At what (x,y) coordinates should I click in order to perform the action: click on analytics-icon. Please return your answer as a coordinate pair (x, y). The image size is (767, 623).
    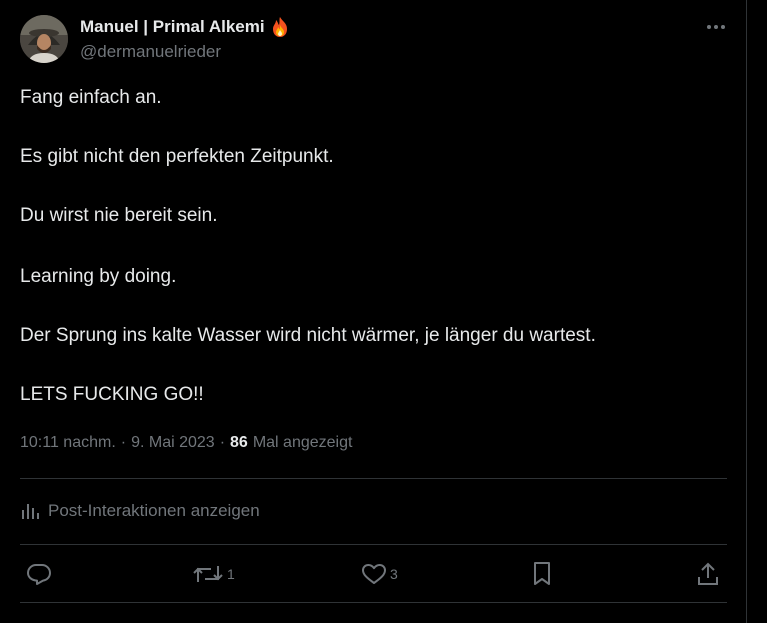
    Looking at the image, I should click on (30, 511).